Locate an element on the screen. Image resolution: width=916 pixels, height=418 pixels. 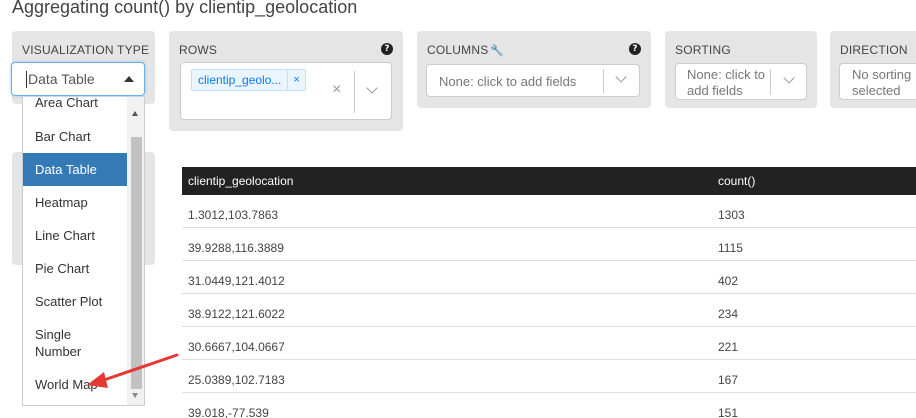
cell-geolocation: 25.0389,102.7183 is located at coordinates (236, 380).